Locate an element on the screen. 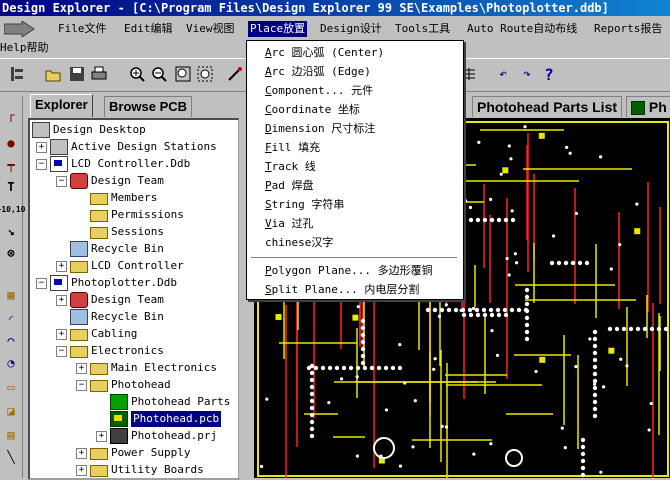 This screenshot has width=670, height=480. tree-node: + Power Supply is located at coordinates (133, 453).